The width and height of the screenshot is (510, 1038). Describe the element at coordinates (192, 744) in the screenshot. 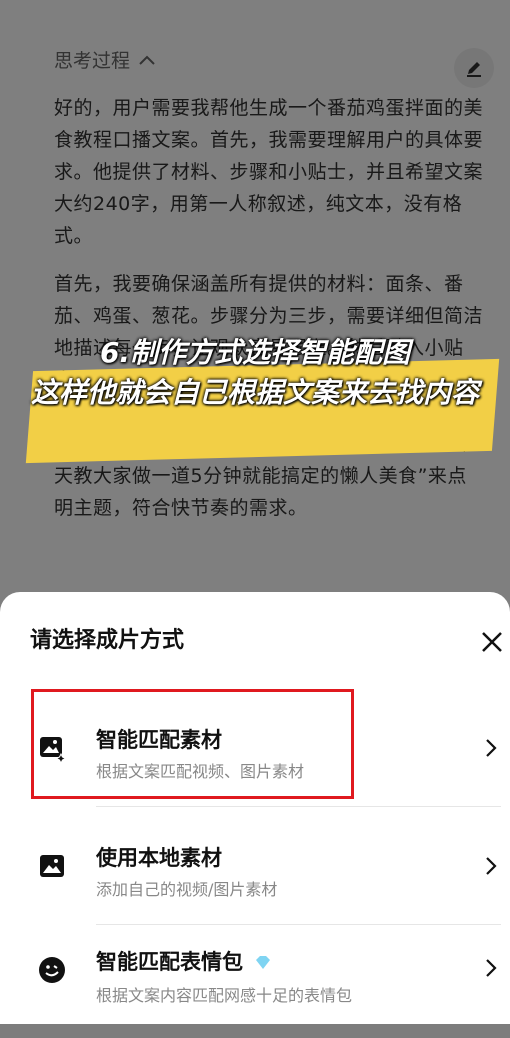

I see `highlight-red-box` at that location.